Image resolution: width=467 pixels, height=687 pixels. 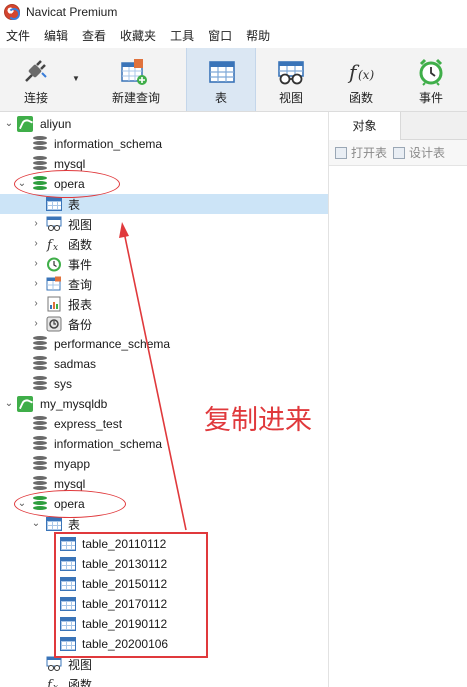 I want to click on annotation-arrow, so click(x=153, y=376).